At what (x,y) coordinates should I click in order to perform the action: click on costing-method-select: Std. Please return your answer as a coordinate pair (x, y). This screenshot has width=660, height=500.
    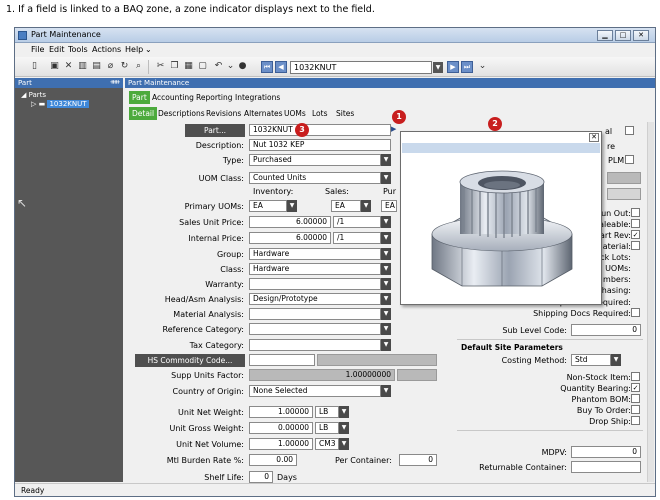
    Looking at the image, I should click on (591, 360).